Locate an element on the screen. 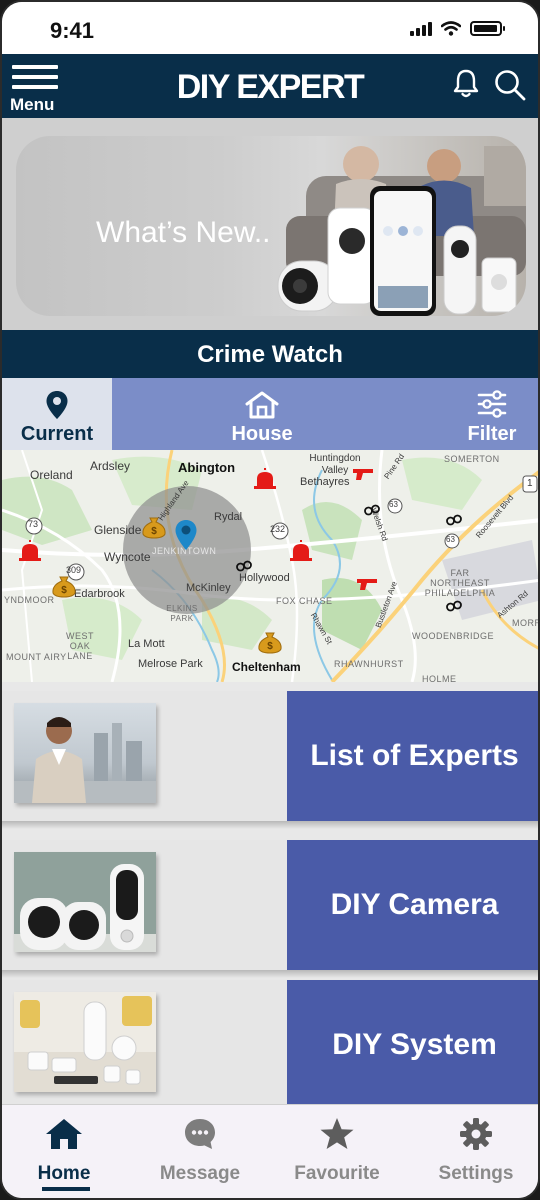 This screenshot has width=540, height=1200. nav-home-label: Home is located at coordinates (64, 1173).